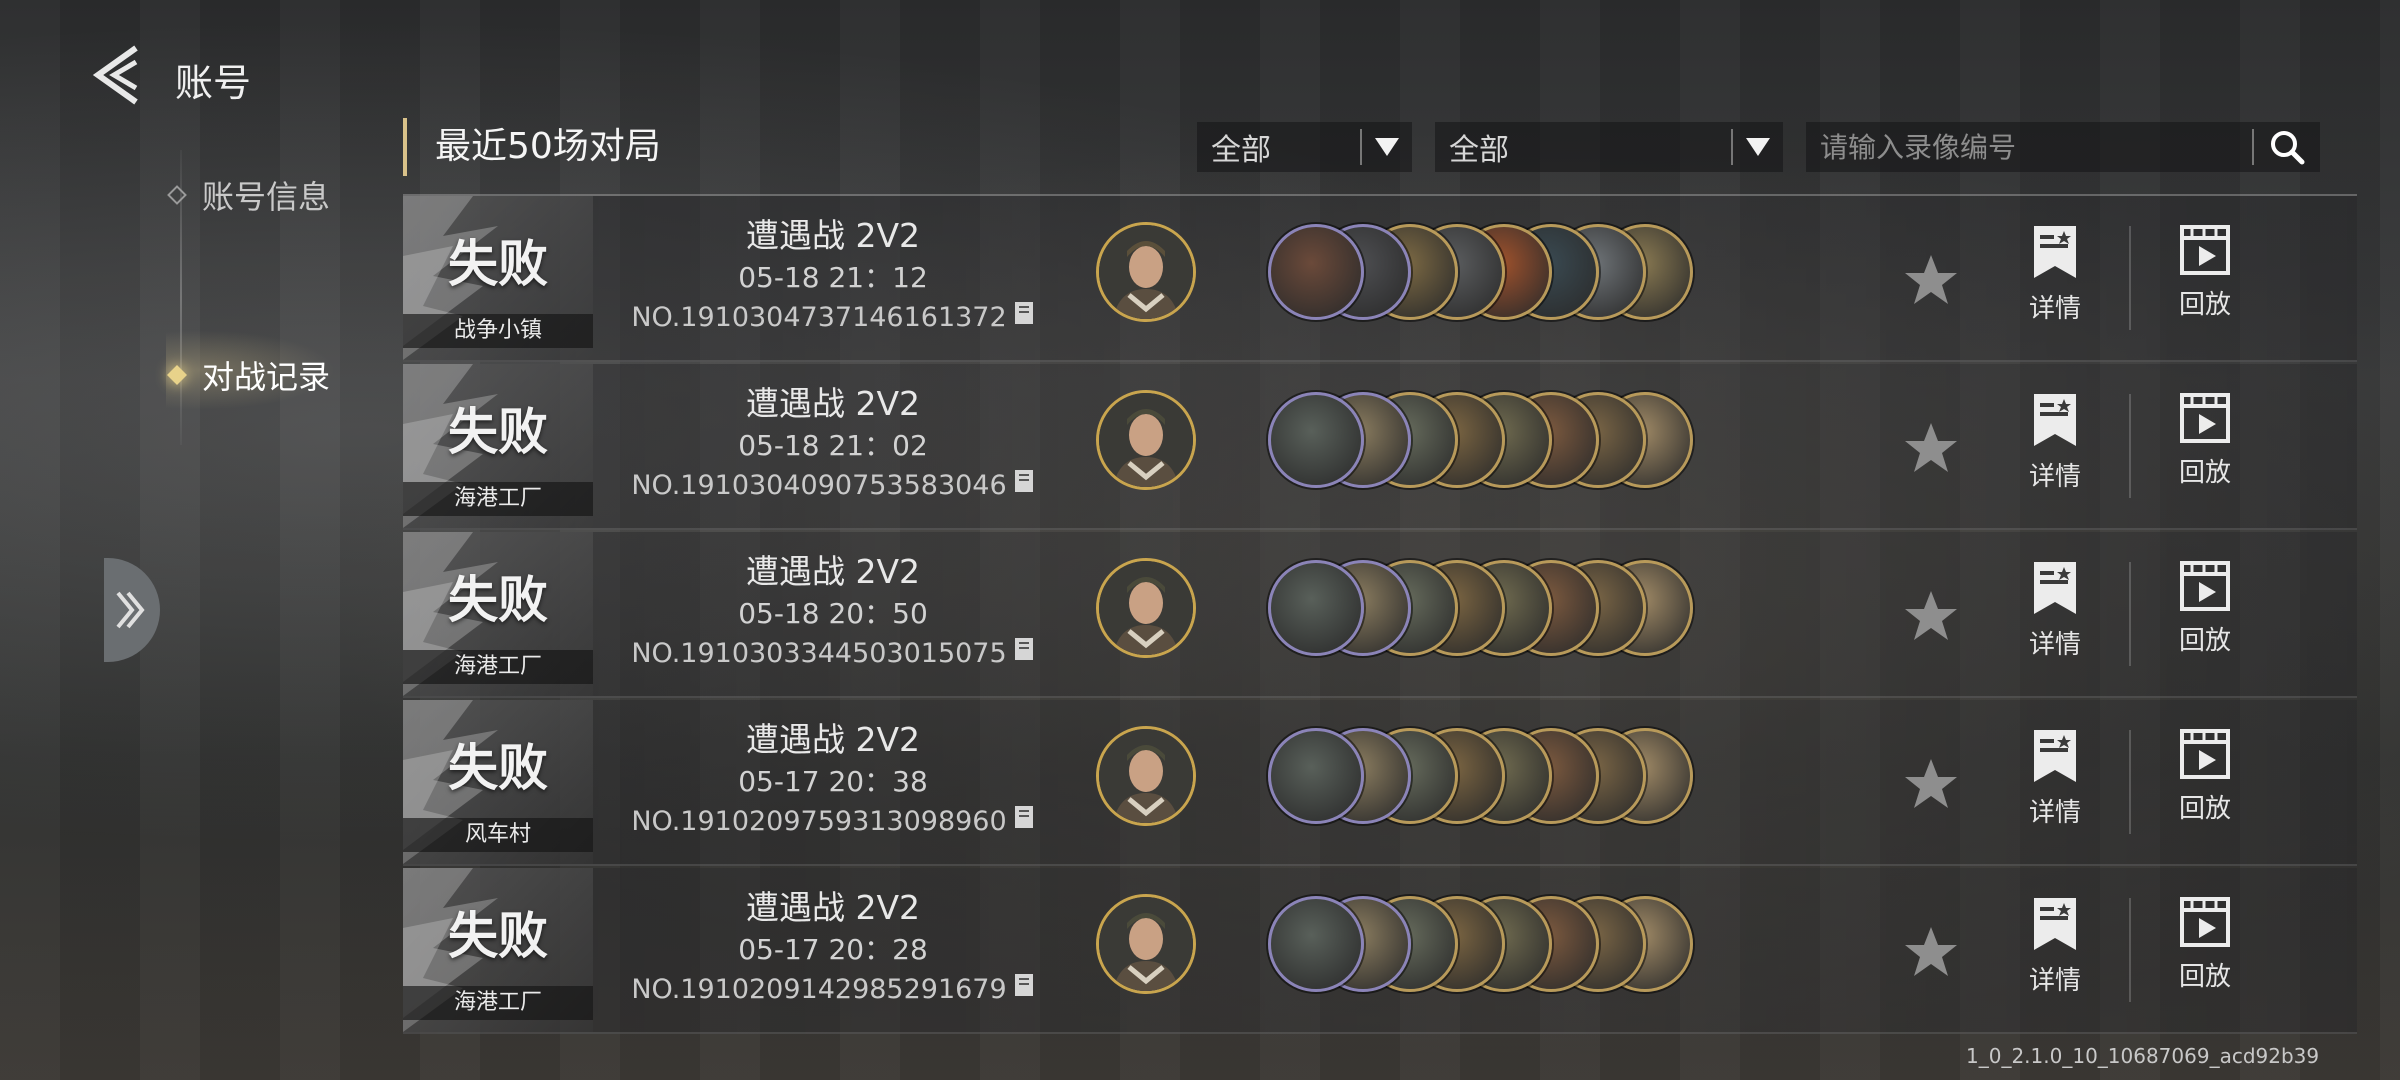 The height and width of the screenshot is (1080, 2400). I want to click on result-panel: 失败 战争小镇, so click(498, 278).